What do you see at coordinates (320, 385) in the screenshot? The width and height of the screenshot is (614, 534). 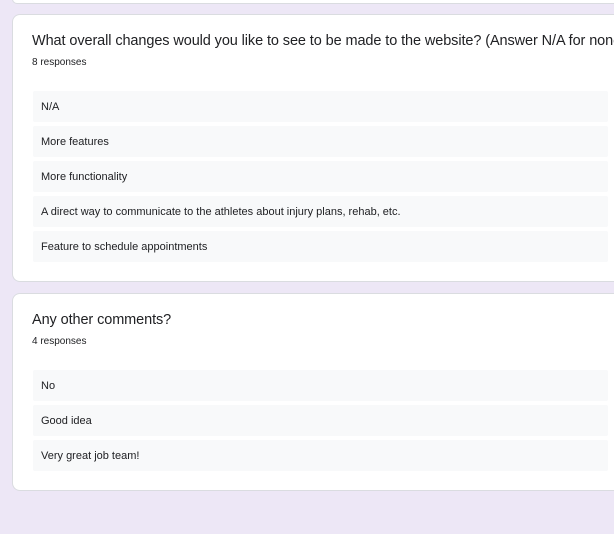 I see `response-item: No` at bounding box center [320, 385].